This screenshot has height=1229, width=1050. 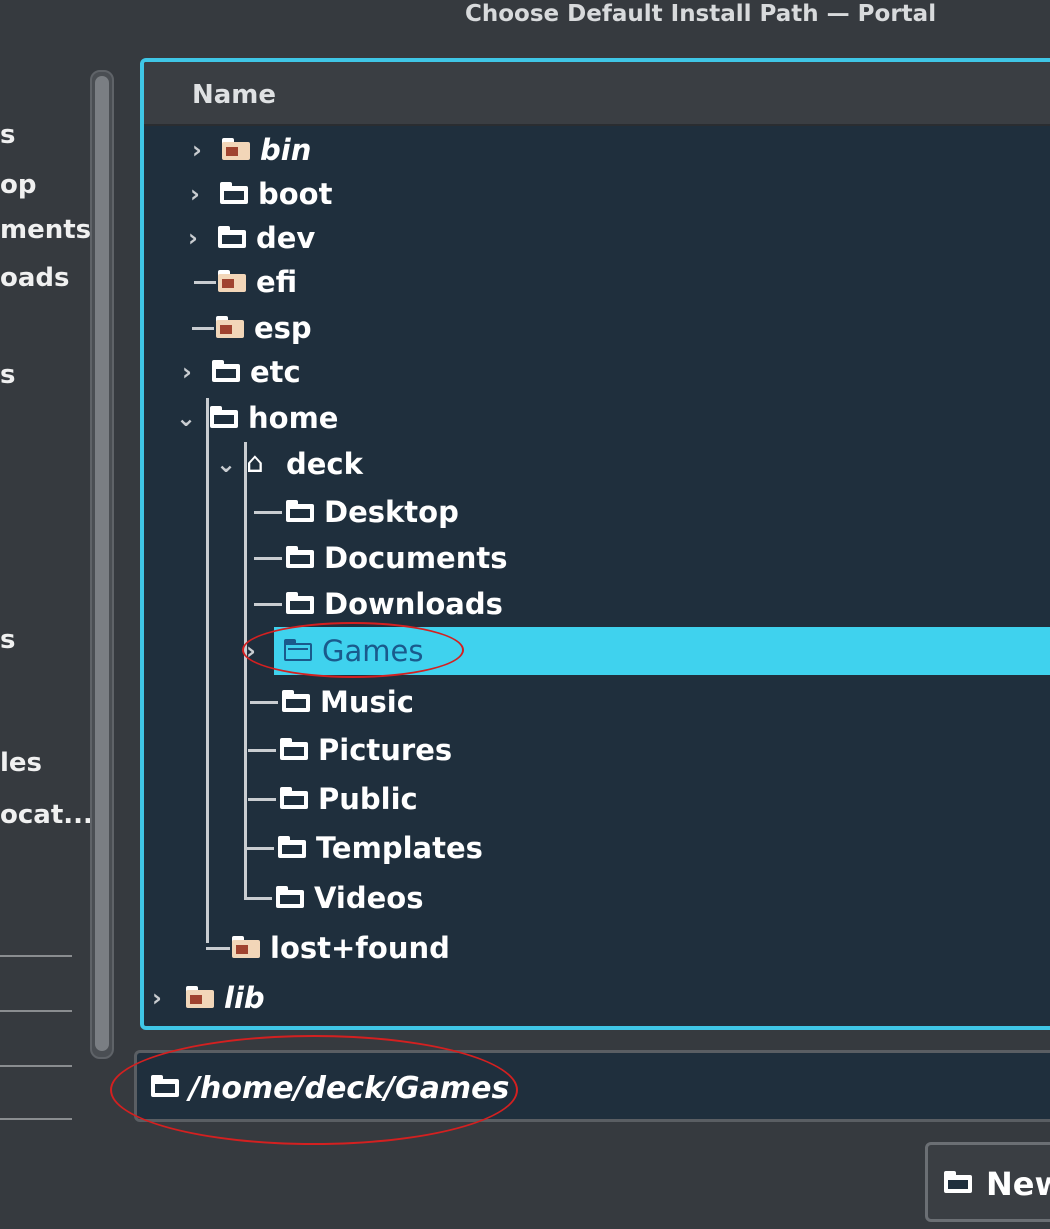 What do you see at coordinates (286, 238) in the screenshot?
I see `tree-row-label: dev` at bounding box center [286, 238].